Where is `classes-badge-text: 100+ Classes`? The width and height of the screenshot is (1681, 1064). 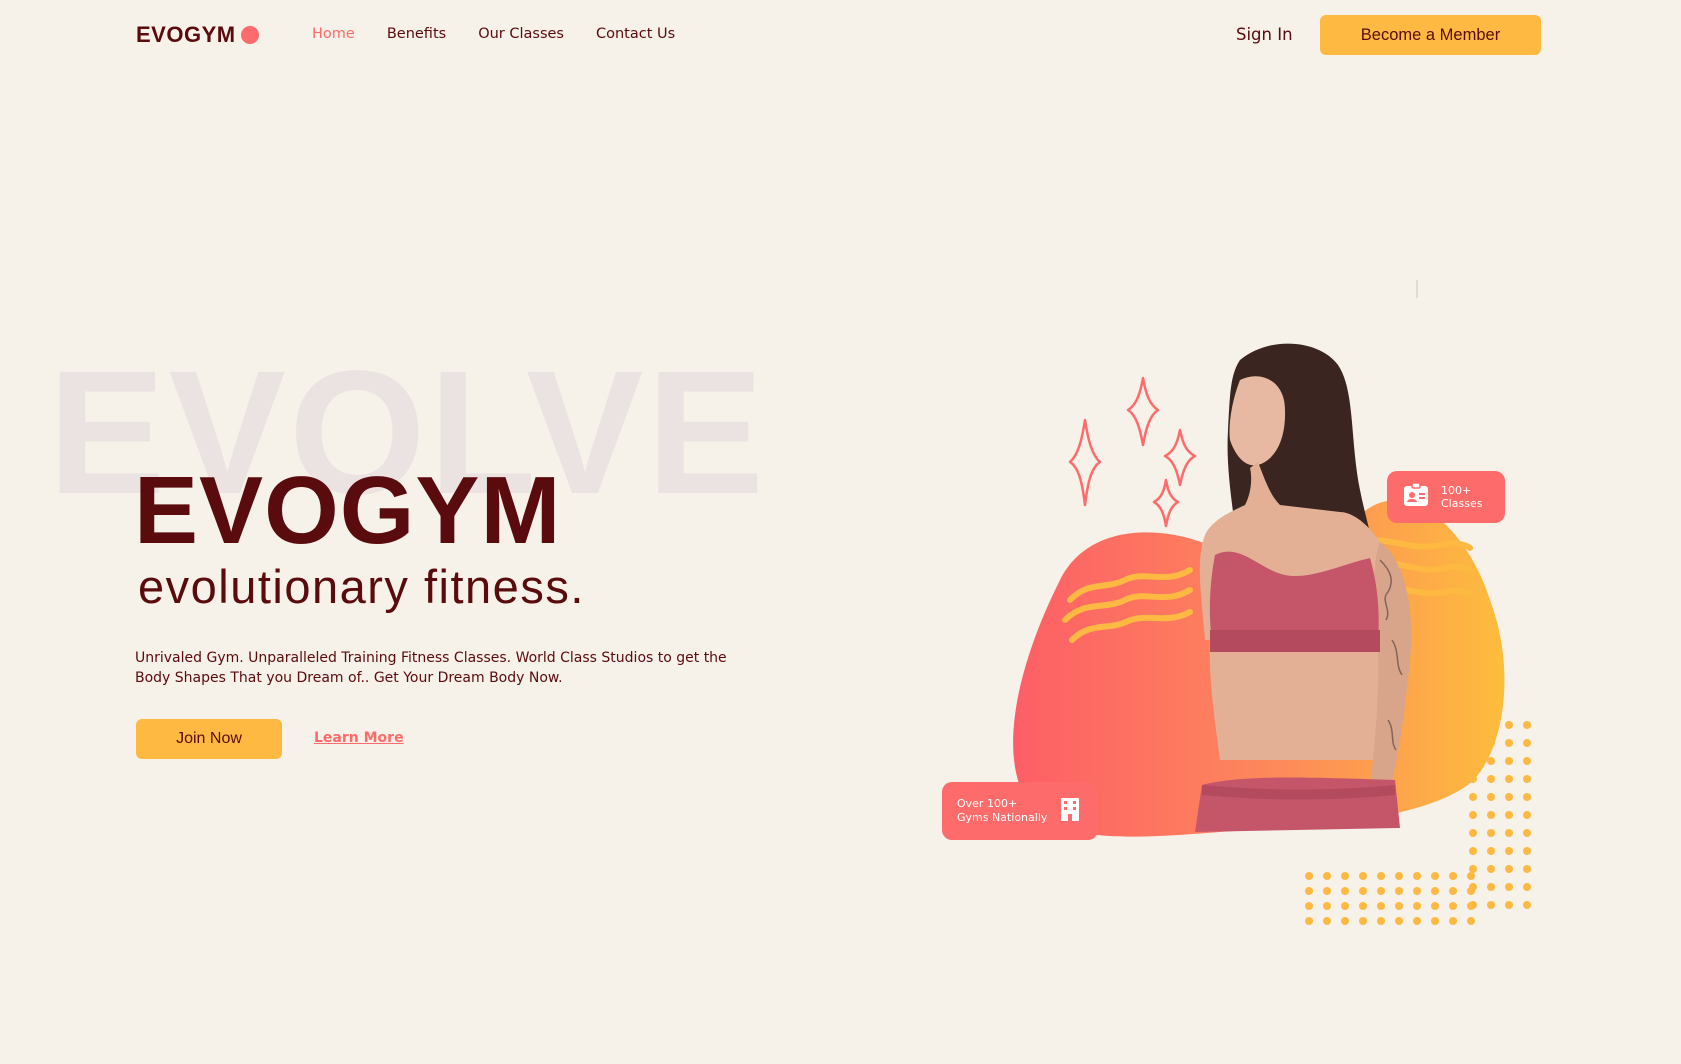
classes-badge-text: 100+ Classes is located at coordinates (1461, 497).